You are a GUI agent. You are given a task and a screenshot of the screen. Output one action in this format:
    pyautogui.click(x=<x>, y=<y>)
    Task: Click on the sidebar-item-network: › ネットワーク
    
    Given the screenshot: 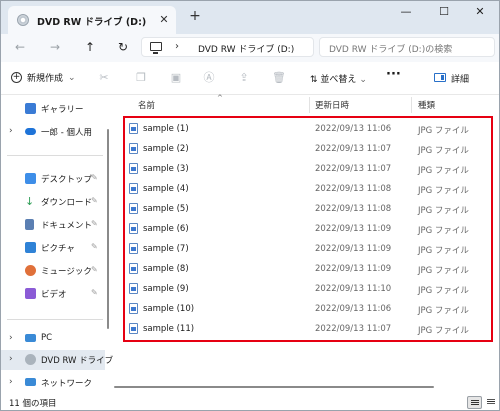 What is the action you would take?
    pyautogui.click(x=53, y=383)
    